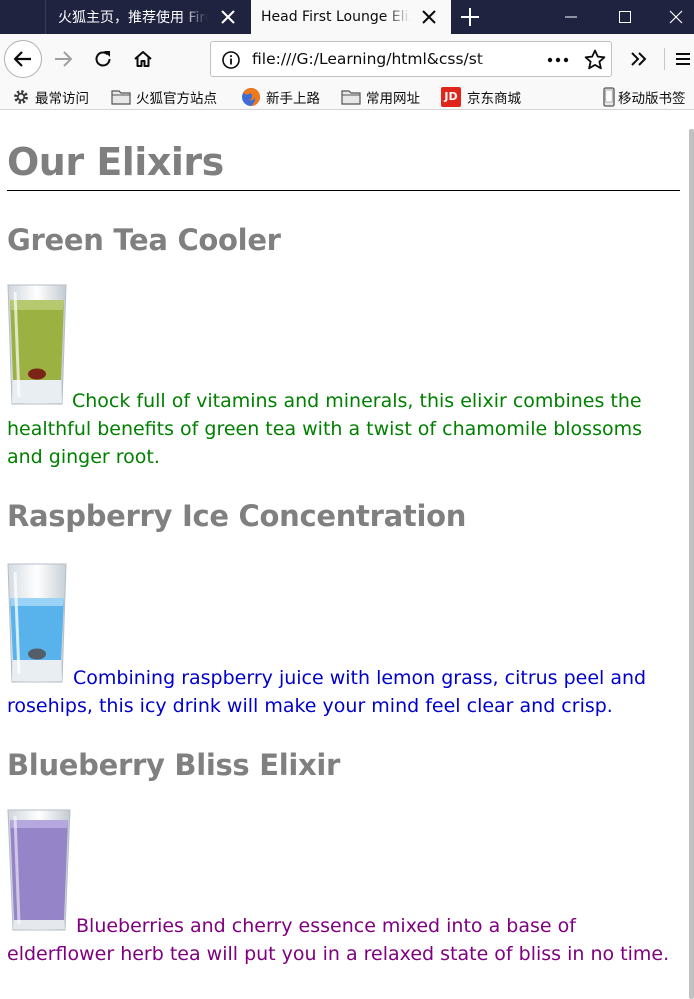 The image size is (694, 999). Describe the element at coordinates (336, 17) in the screenshot. I see `tab-title: Head First Lounge Elixirs` at that location.